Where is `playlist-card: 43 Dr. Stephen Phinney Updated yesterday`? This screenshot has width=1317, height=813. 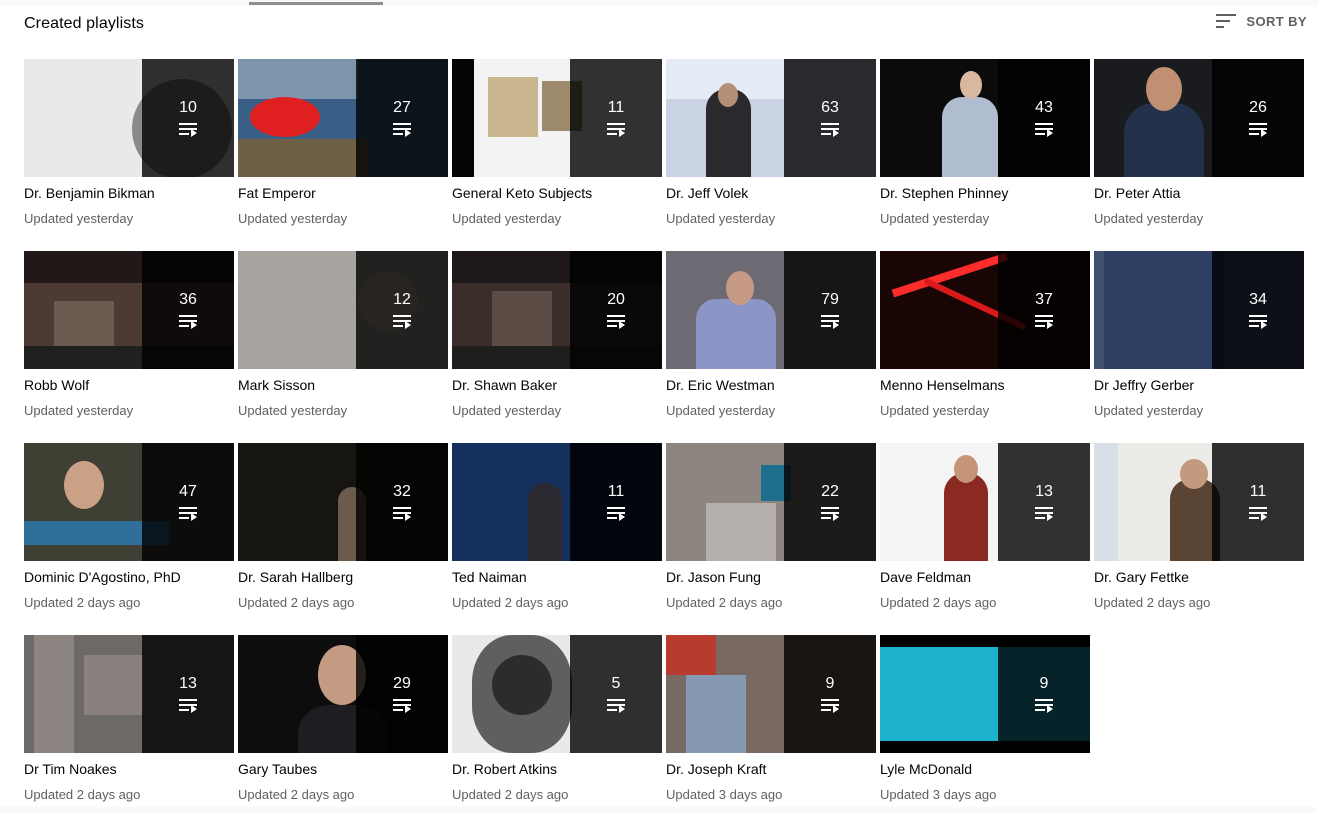
playlist-card: 43 Dr. Stephen Phinney Updated yesterday is located at coordinates (985, 148).